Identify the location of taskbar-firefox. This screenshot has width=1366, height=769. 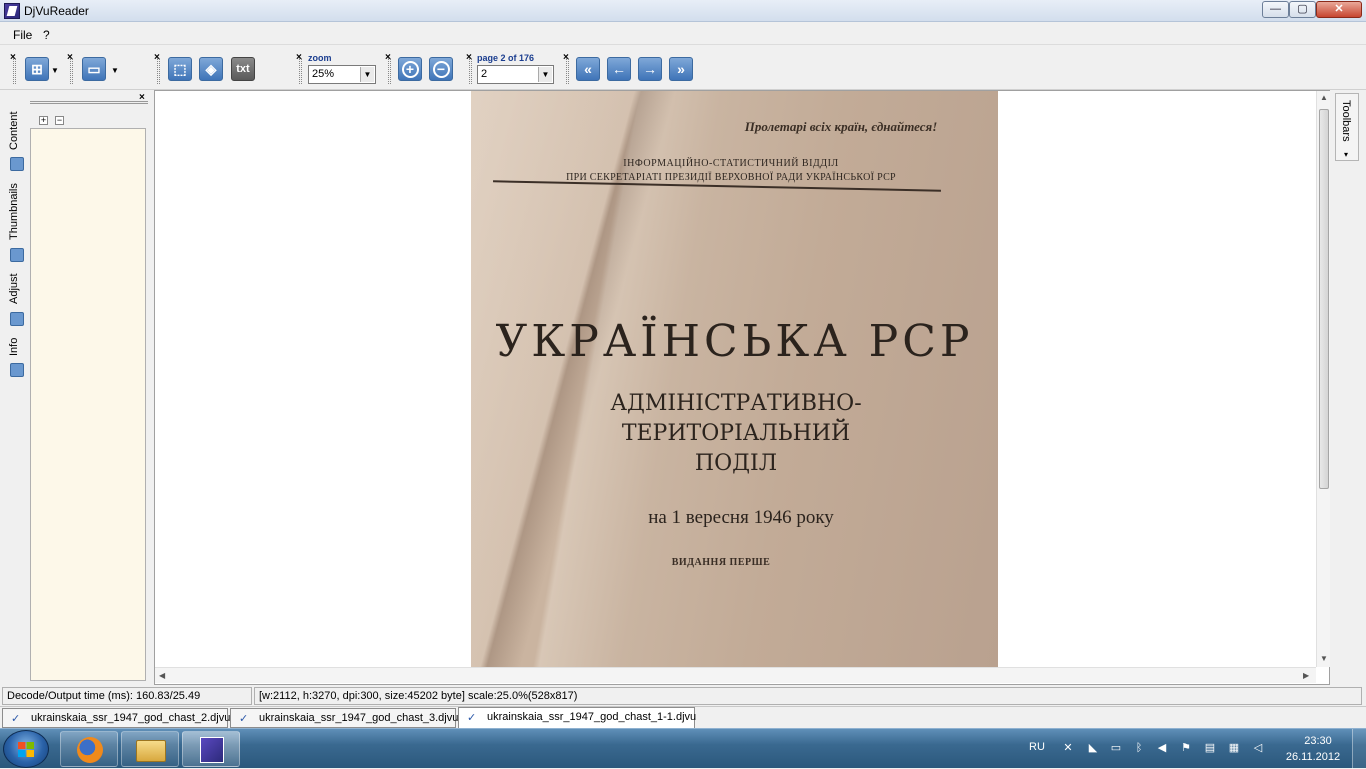
(89, 749).